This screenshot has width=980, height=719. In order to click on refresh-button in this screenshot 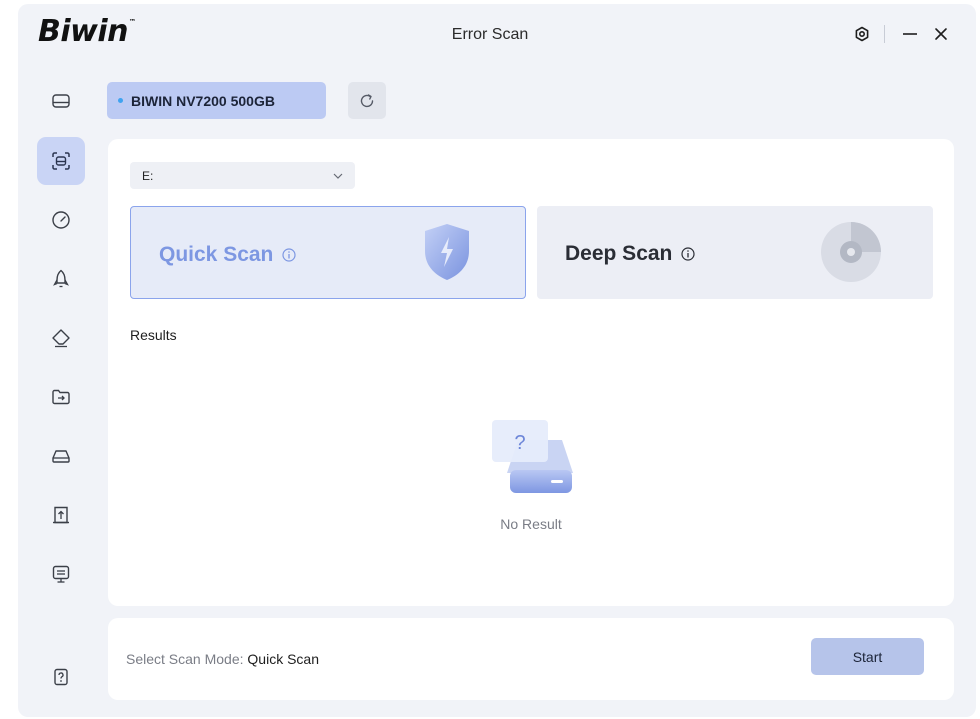, I will do `click(367, 100)`.